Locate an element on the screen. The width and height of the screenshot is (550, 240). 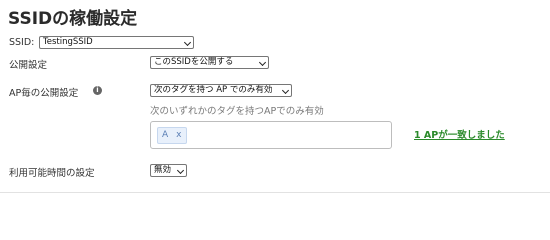
tag-chip: A x is located at coordinates (172, 135).